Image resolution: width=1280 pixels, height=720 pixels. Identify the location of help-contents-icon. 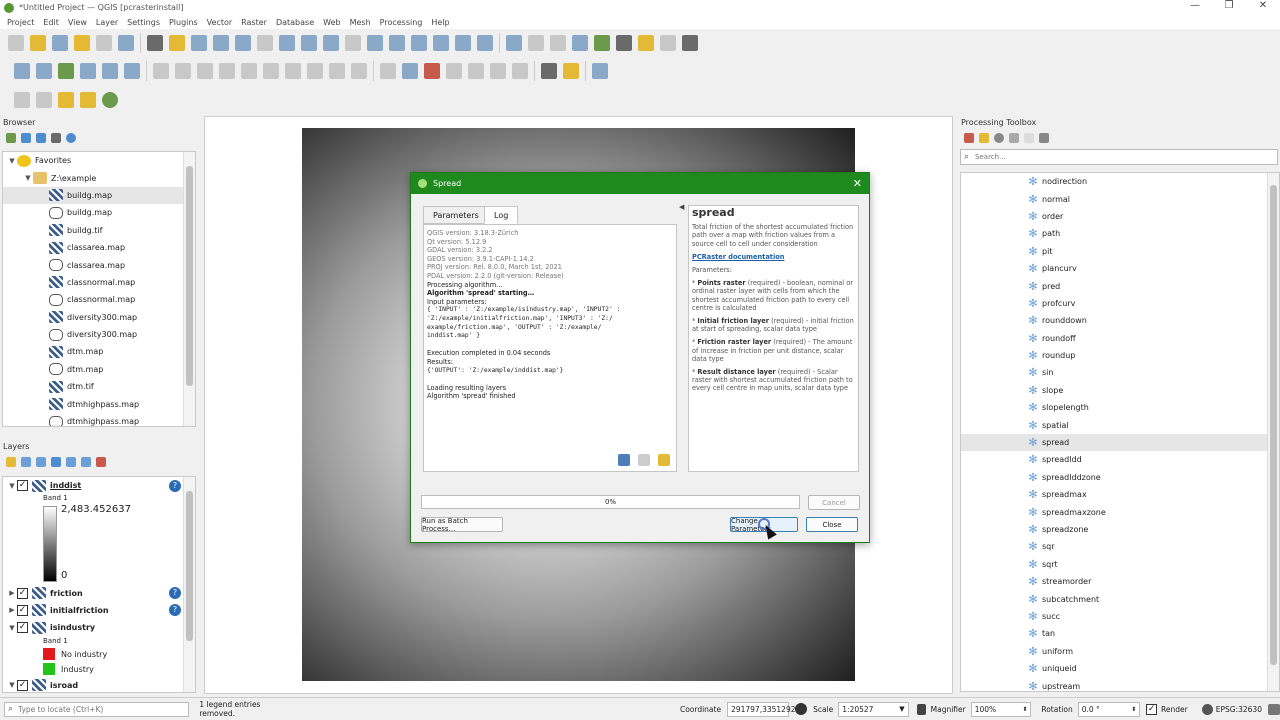
(600, 71).